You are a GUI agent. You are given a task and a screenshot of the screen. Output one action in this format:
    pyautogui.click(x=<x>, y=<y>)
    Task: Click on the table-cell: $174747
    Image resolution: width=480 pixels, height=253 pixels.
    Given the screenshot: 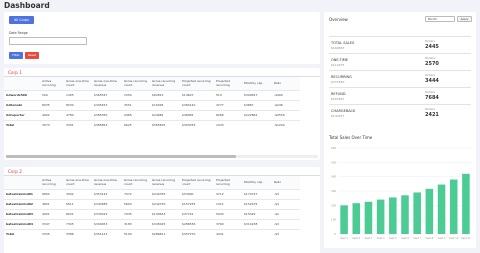 What is the action you would take?
    pyautogui.click(x=251, y=194)
    